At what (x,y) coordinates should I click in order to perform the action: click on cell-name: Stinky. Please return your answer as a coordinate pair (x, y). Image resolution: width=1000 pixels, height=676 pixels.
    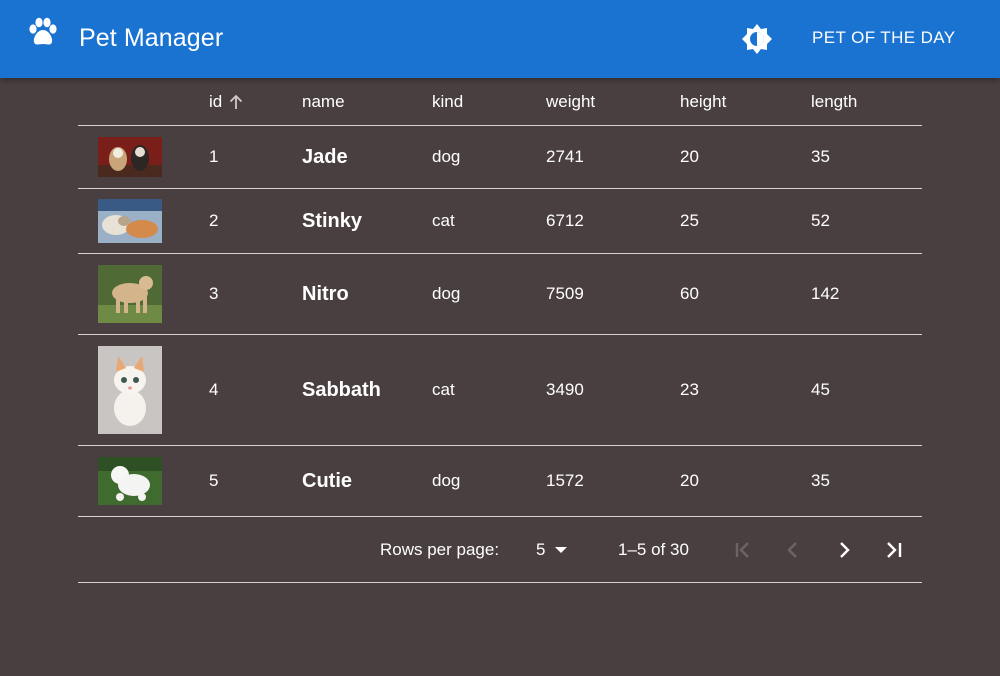
    Looking at the image, I should click on (332, 220).